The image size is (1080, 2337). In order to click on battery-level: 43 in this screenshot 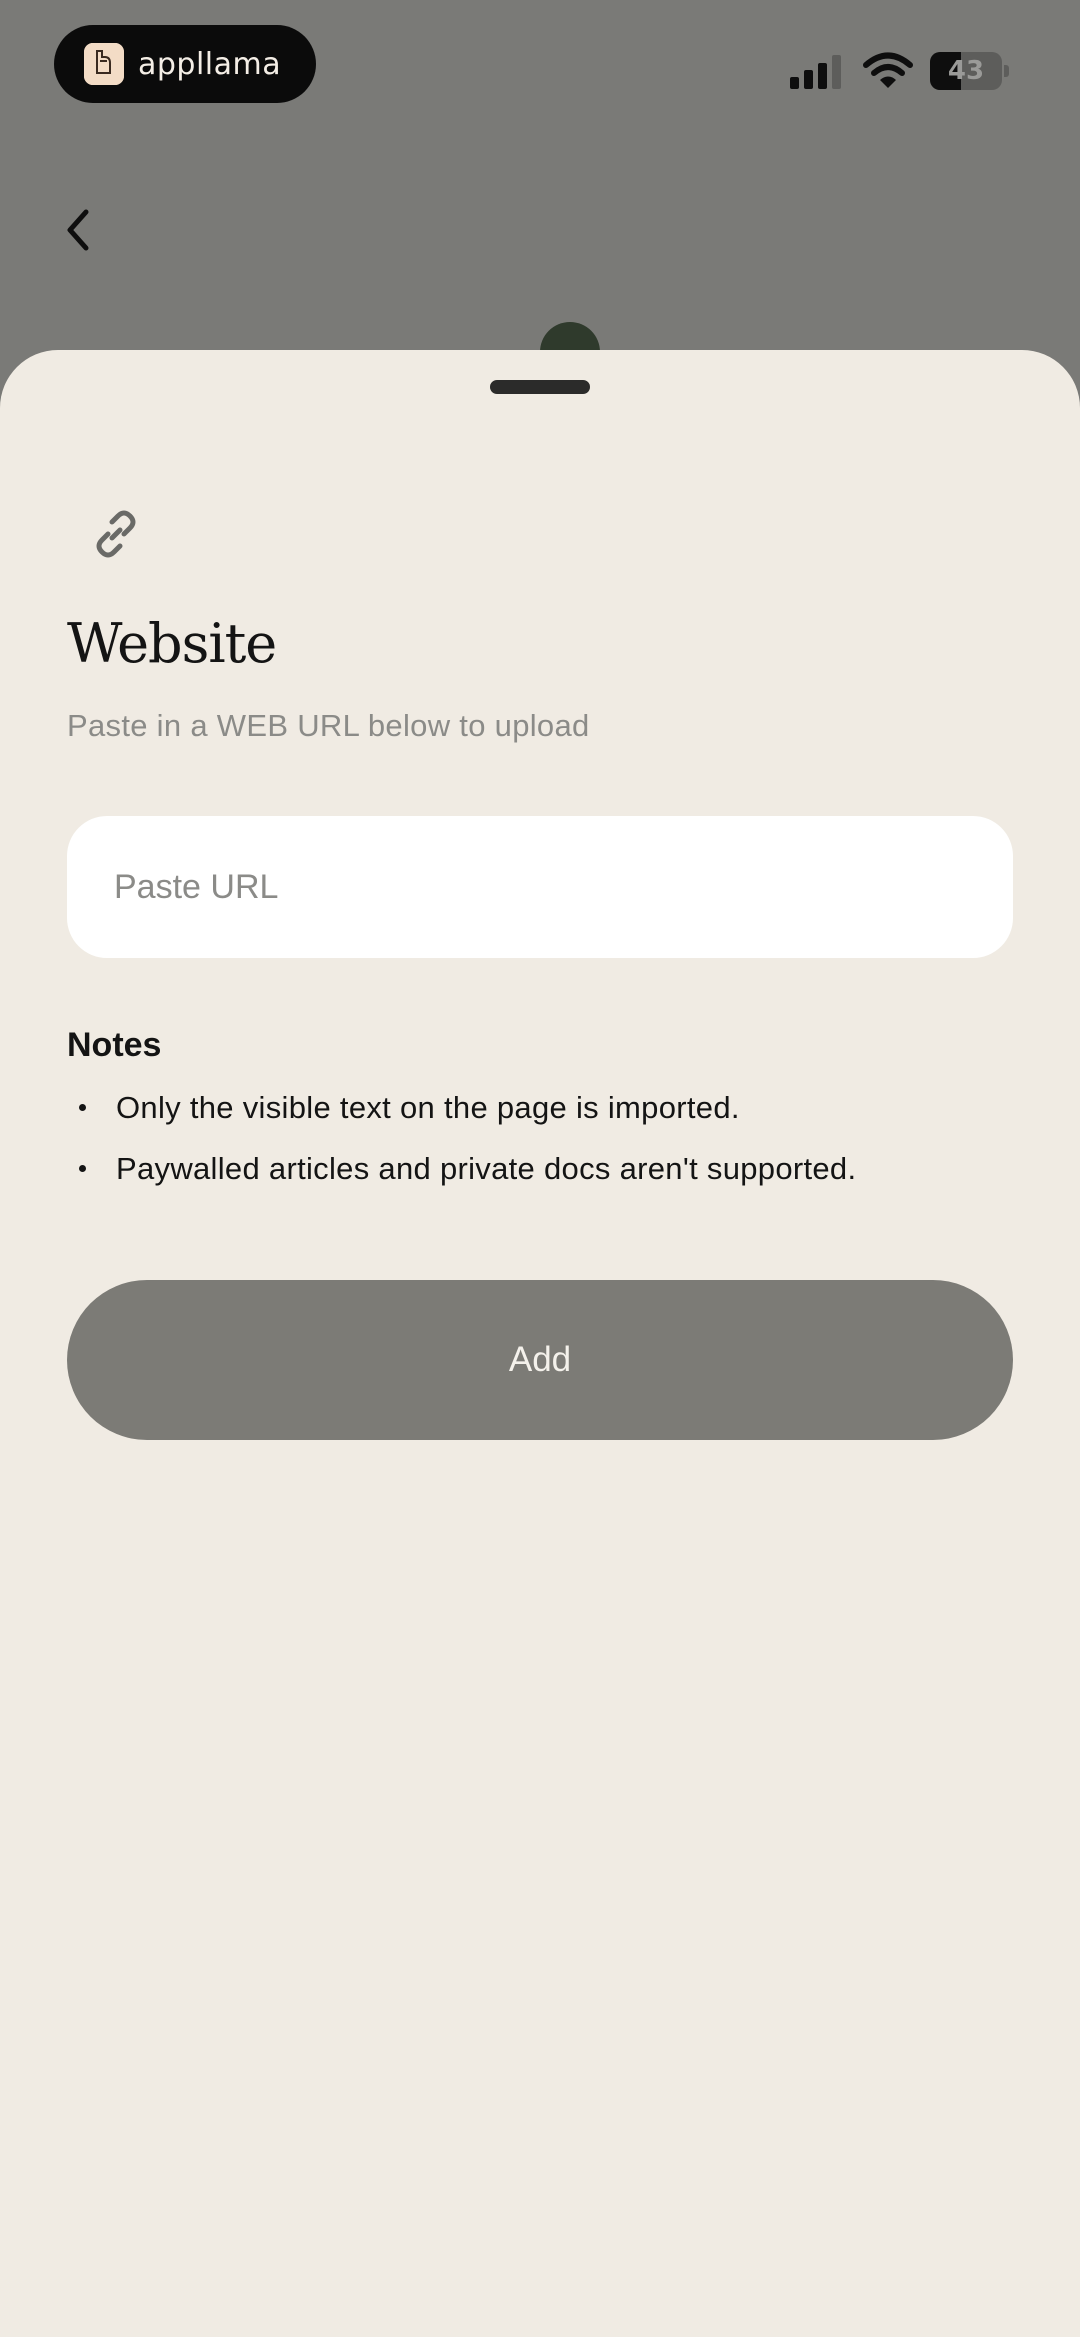, I will do `click(966, 71)`.